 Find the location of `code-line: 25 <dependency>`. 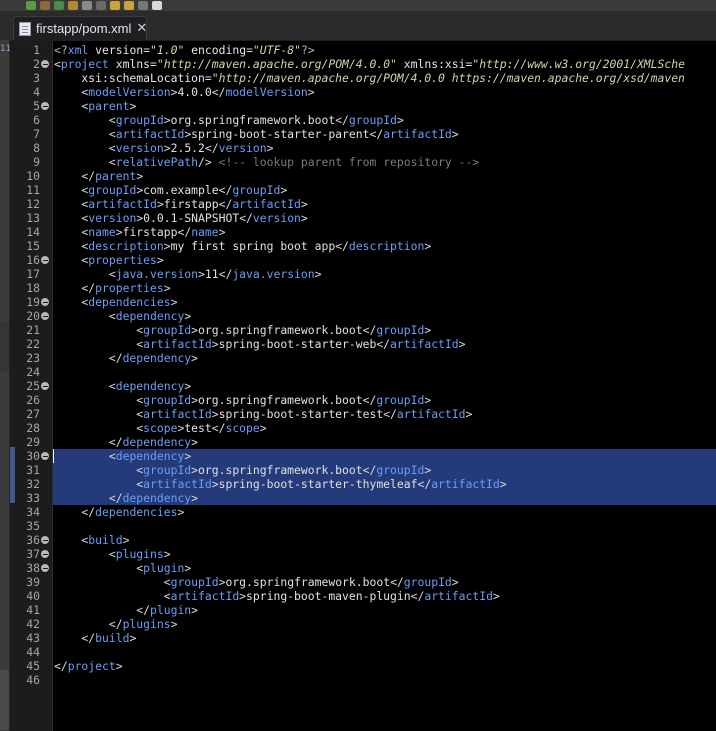

code-line: 25 <dependency> is located at coordinates (363, 386).